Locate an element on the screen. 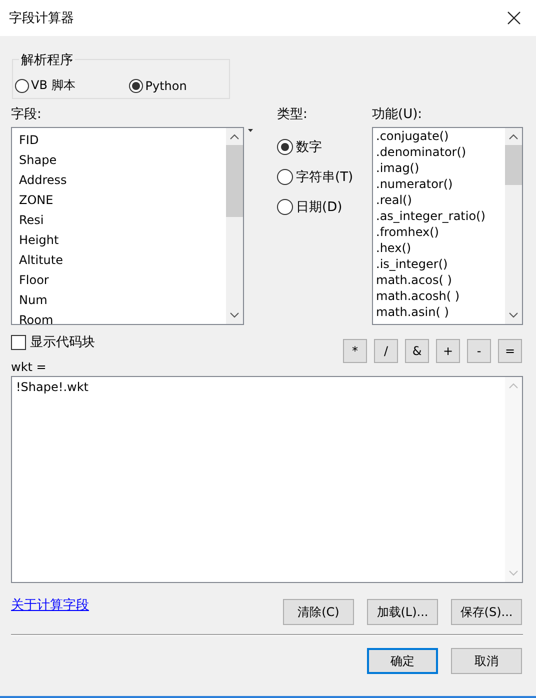 The image size is (536, 698). function-item: .is_integer() is located at coordinates (440, 264).